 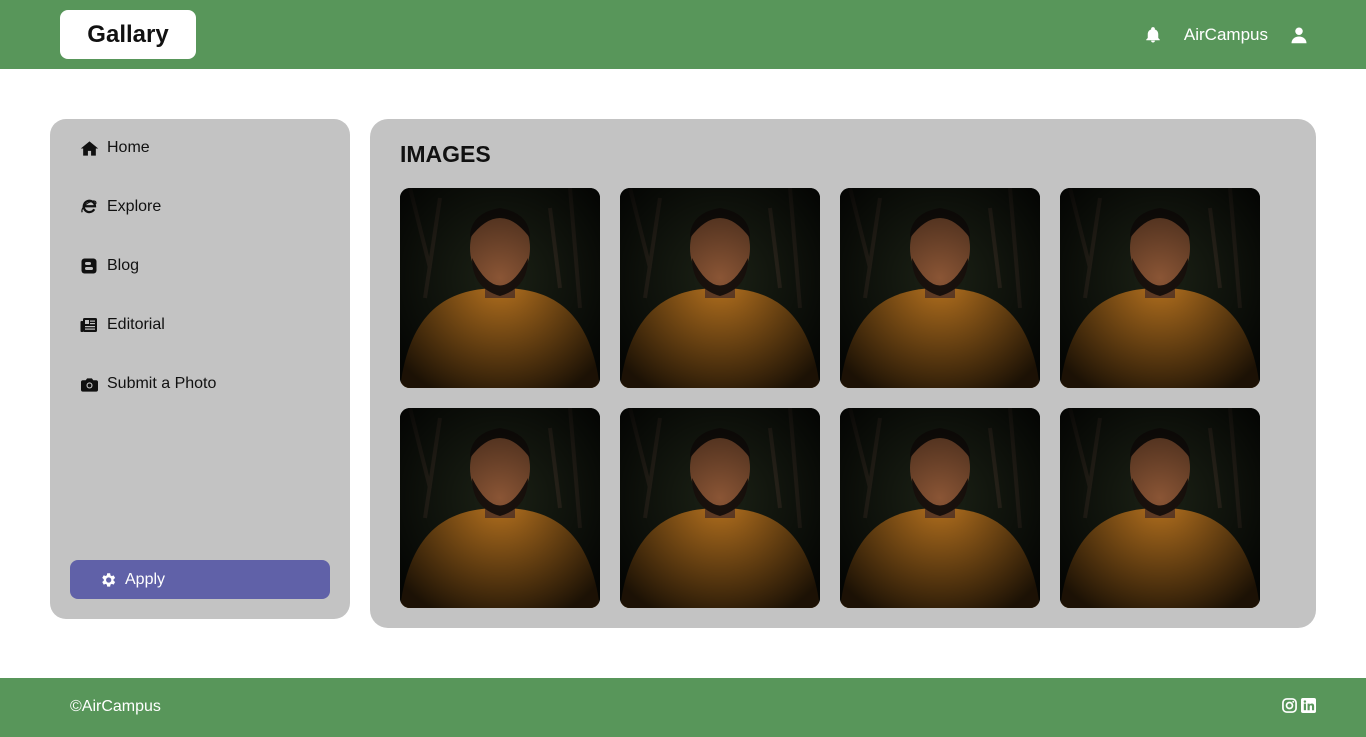 I want to click on sidebar-item-blog: Blog, so click(x=109, y=266).